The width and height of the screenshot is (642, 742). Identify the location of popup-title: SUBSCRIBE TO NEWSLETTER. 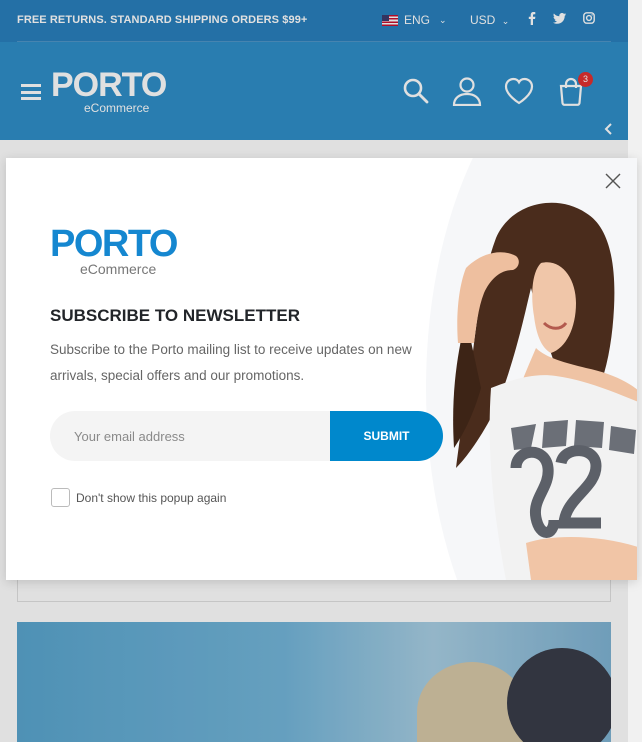
(175, 315).